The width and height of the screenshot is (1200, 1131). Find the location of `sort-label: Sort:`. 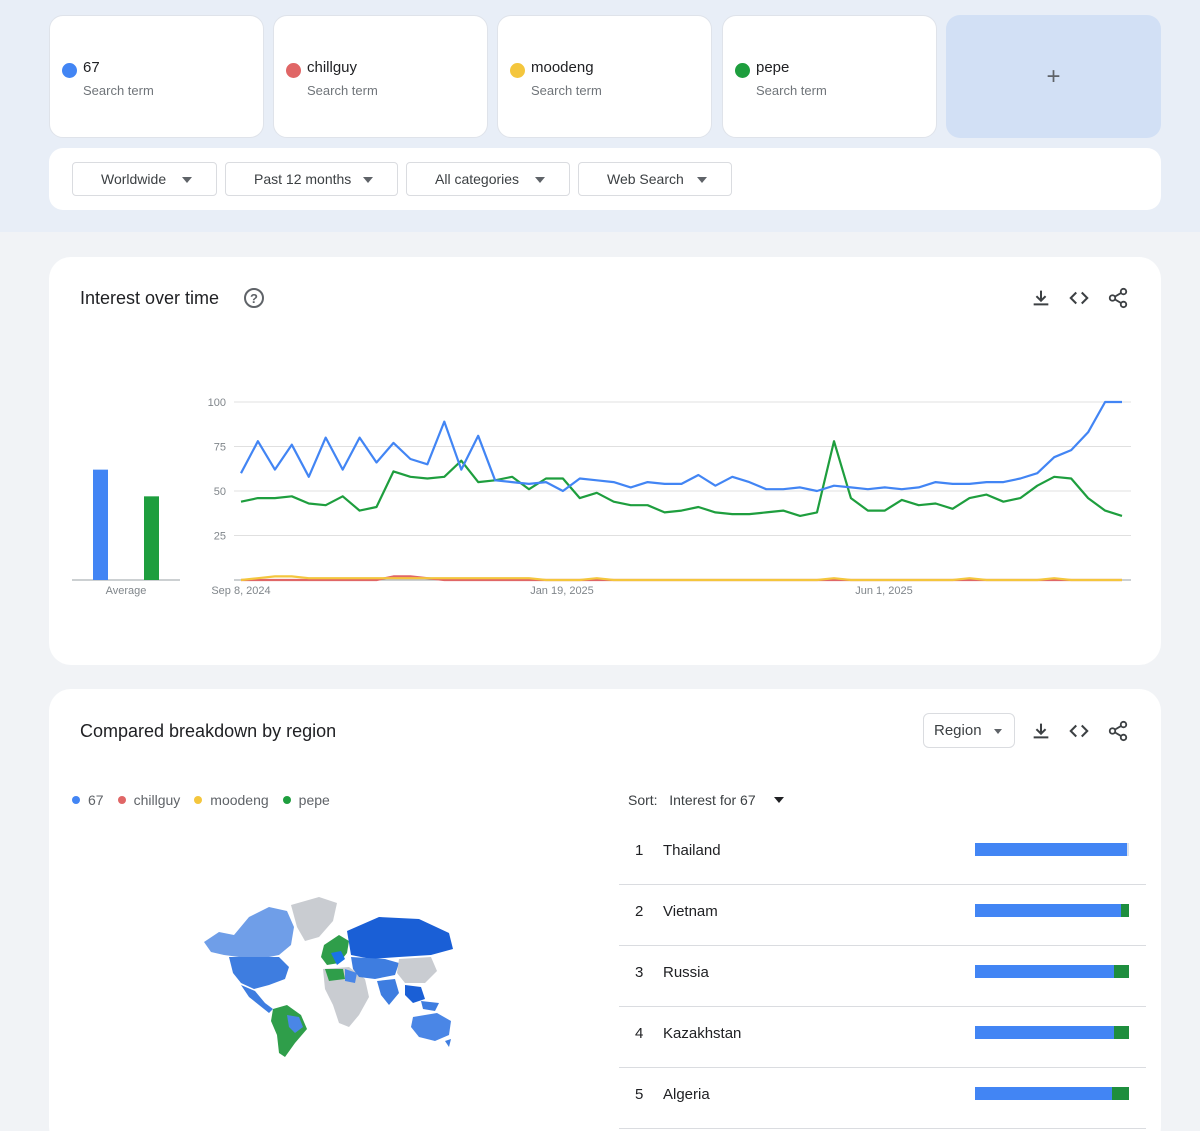

sort-label: Sort: is located at coordinates (643, 800).